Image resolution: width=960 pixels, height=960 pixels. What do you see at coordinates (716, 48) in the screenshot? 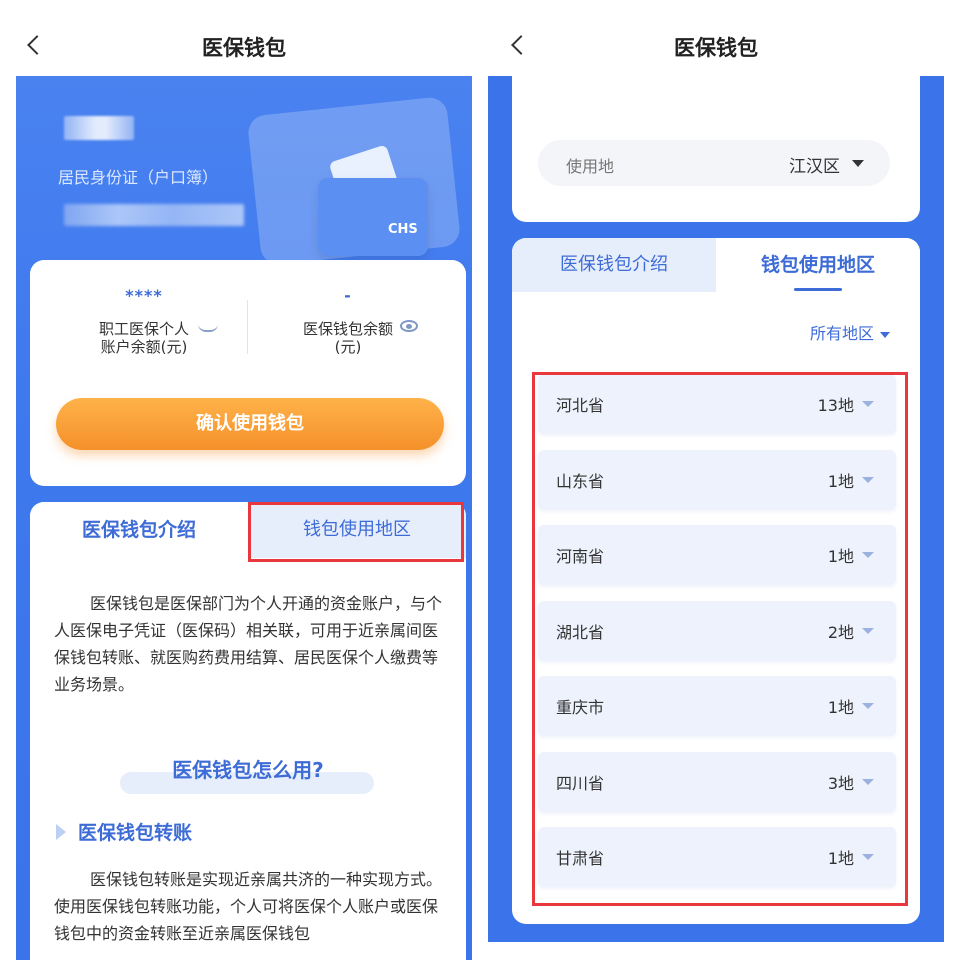
I see `page-title-right: 医保钱包` at bounding box center [716, 48].